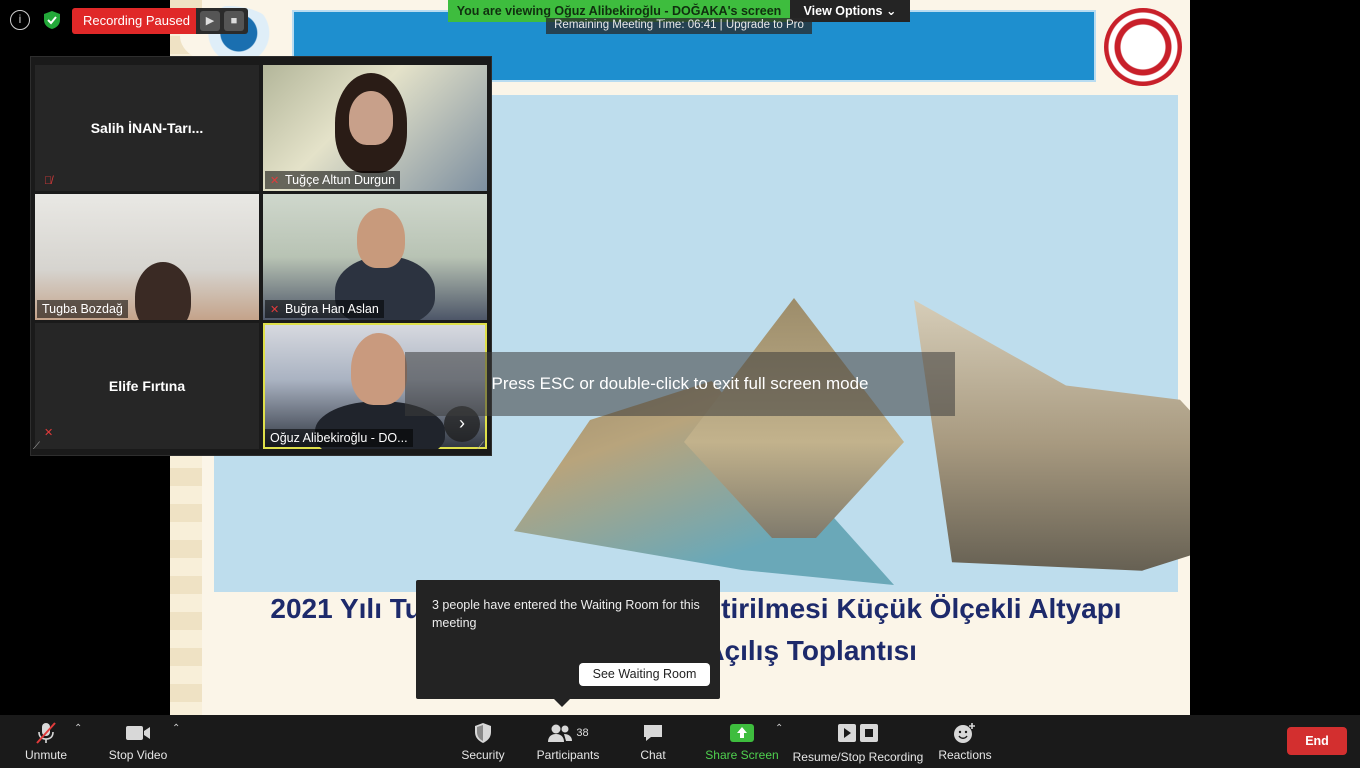 The image size is (1360, 768). I want to click on recording-status-label: Recording Paused, so click(134, 21).